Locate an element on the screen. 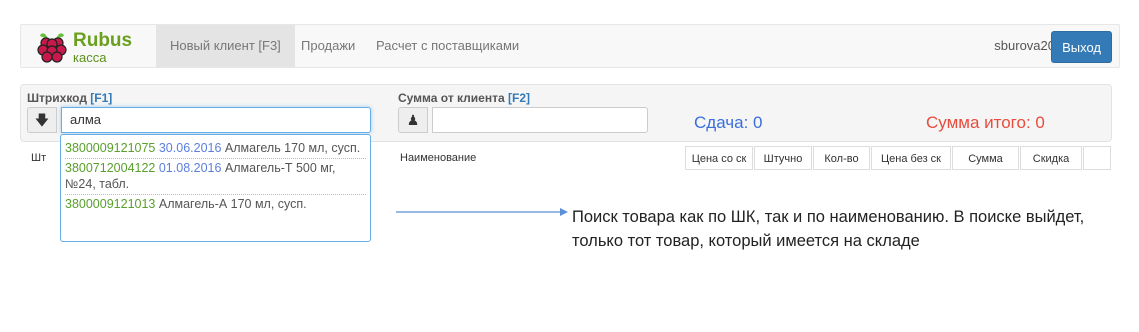  user-icon: ♟ is located at coordinates (413, 120).